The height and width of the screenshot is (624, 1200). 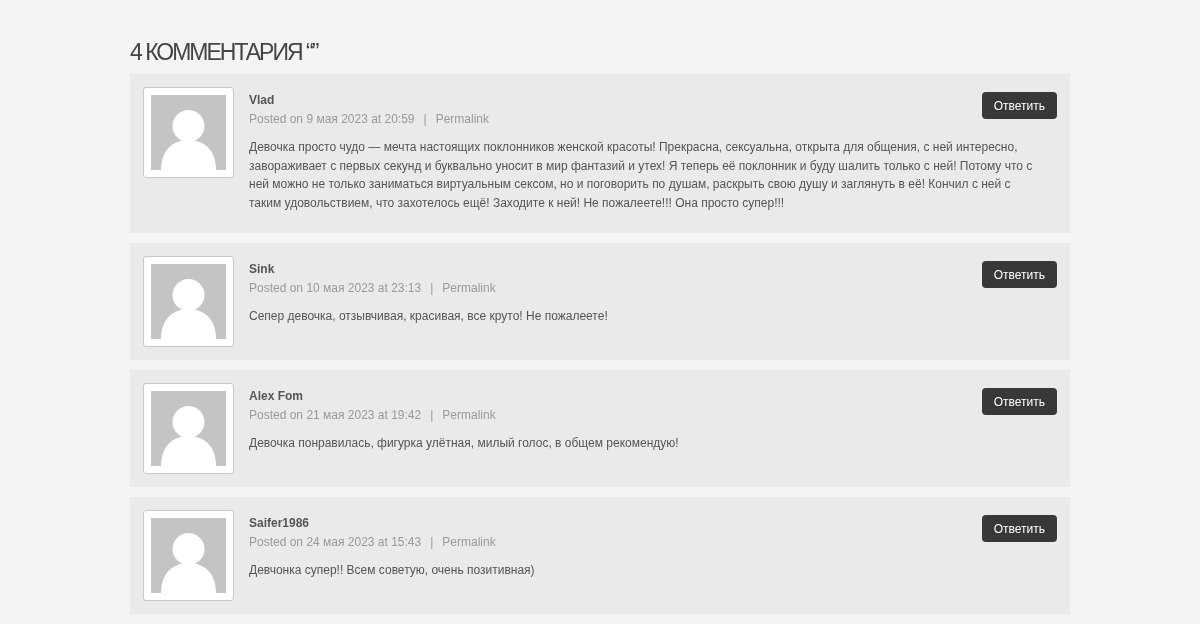 What do you see at coordinates (335, 288) in the screenshot?
I see `post-date: Posted on 10 мая 2023 at 23:13` at bounding box center [335, 288].